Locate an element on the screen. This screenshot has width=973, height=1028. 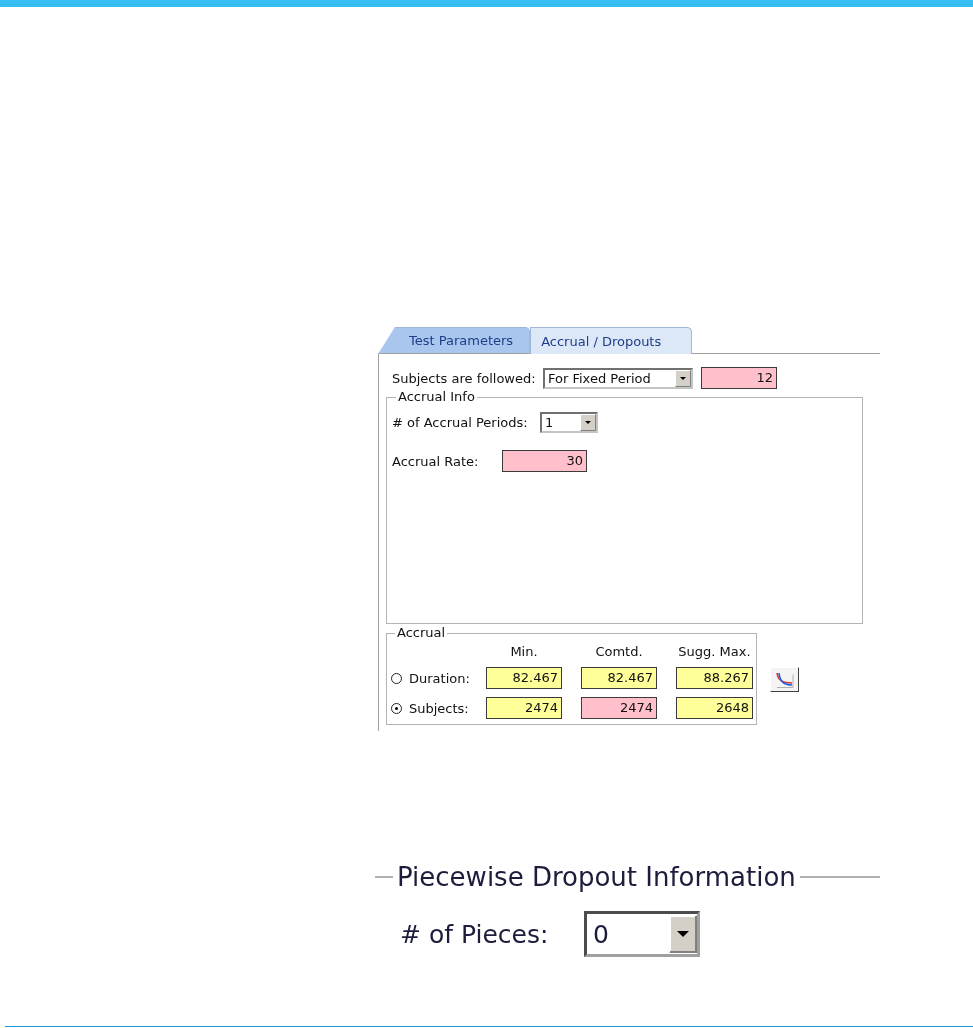
chart-button is located at coordinates (784, 679).